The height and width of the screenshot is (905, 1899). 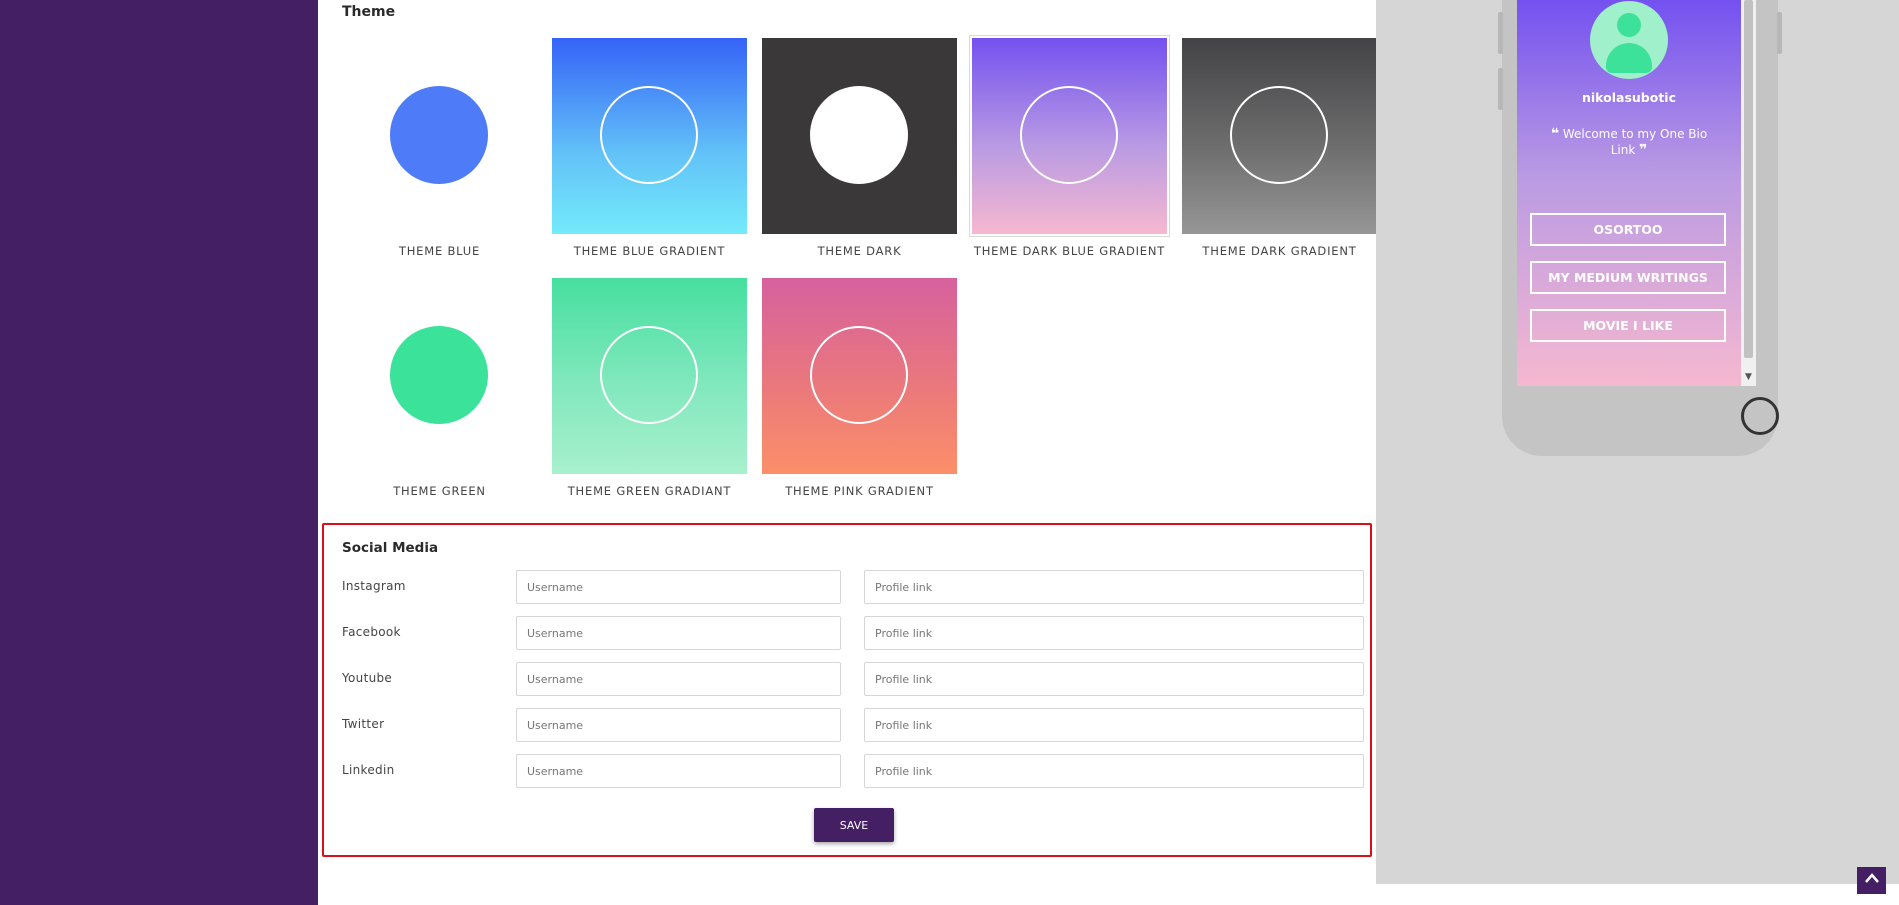 What do you see at coordinates (1779, 33) in the screenshot?
I see `phone-power-button` at bounding box center [1779, 33].